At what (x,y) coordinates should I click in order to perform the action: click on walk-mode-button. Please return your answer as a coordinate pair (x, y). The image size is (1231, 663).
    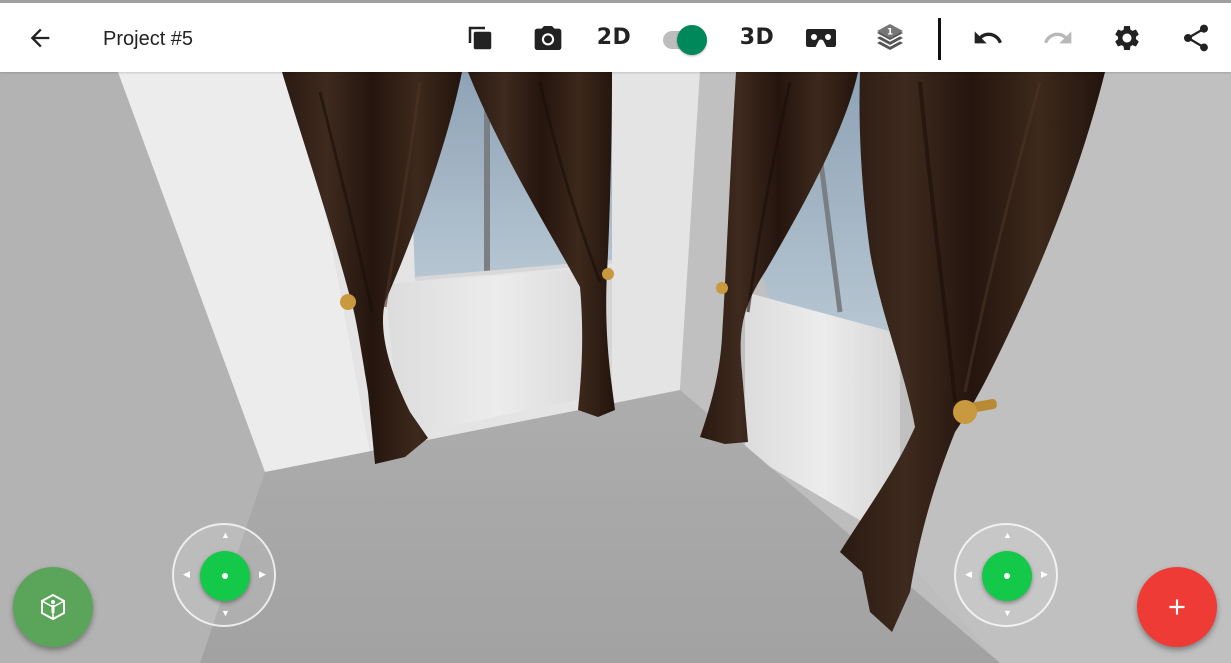
    Looking at the image, I should click on (53, 607).